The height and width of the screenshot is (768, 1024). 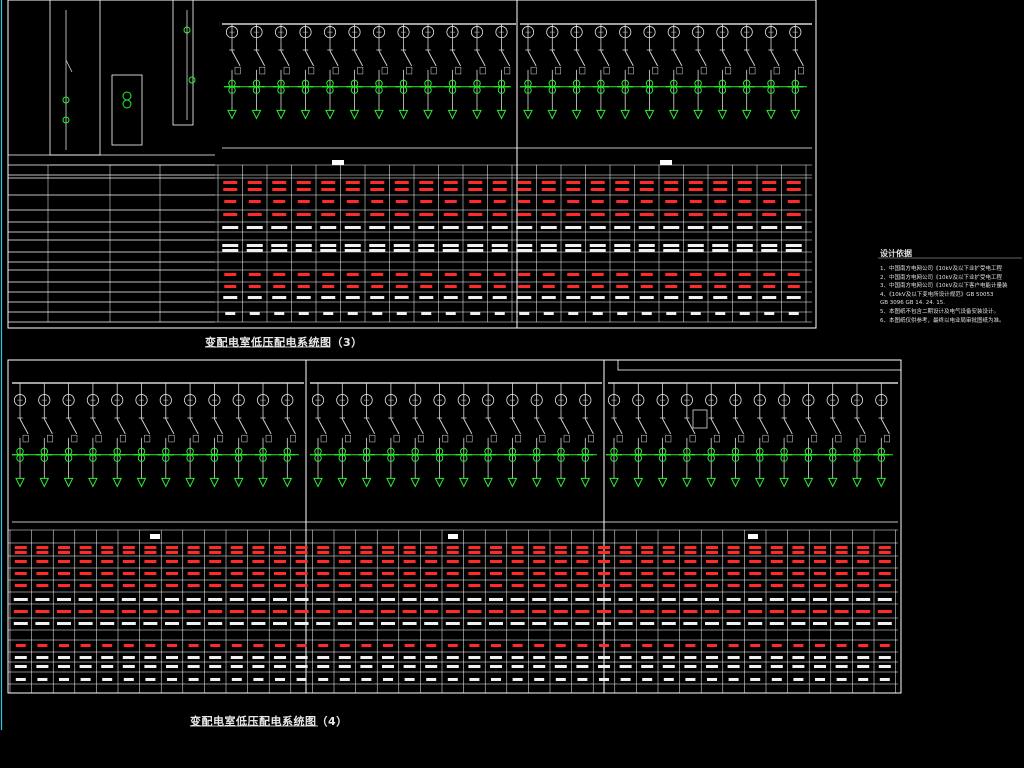 What do you see at coordinates (127, 110) in the screenshot?
I see `transformer-cabinet-frame` at bounding box center [127, 110].